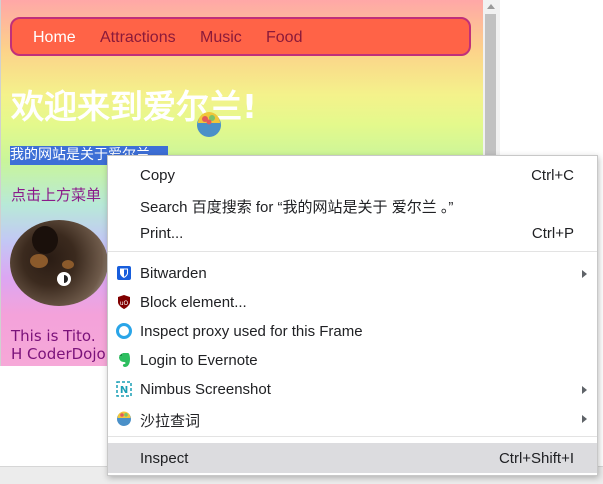 The width and height of the screenshot is (603, 484). What do you see at coordinates (138, 38) in the screenshot?
I see `nav-attractions-link: Attractions` at bounding box center [138, 38].